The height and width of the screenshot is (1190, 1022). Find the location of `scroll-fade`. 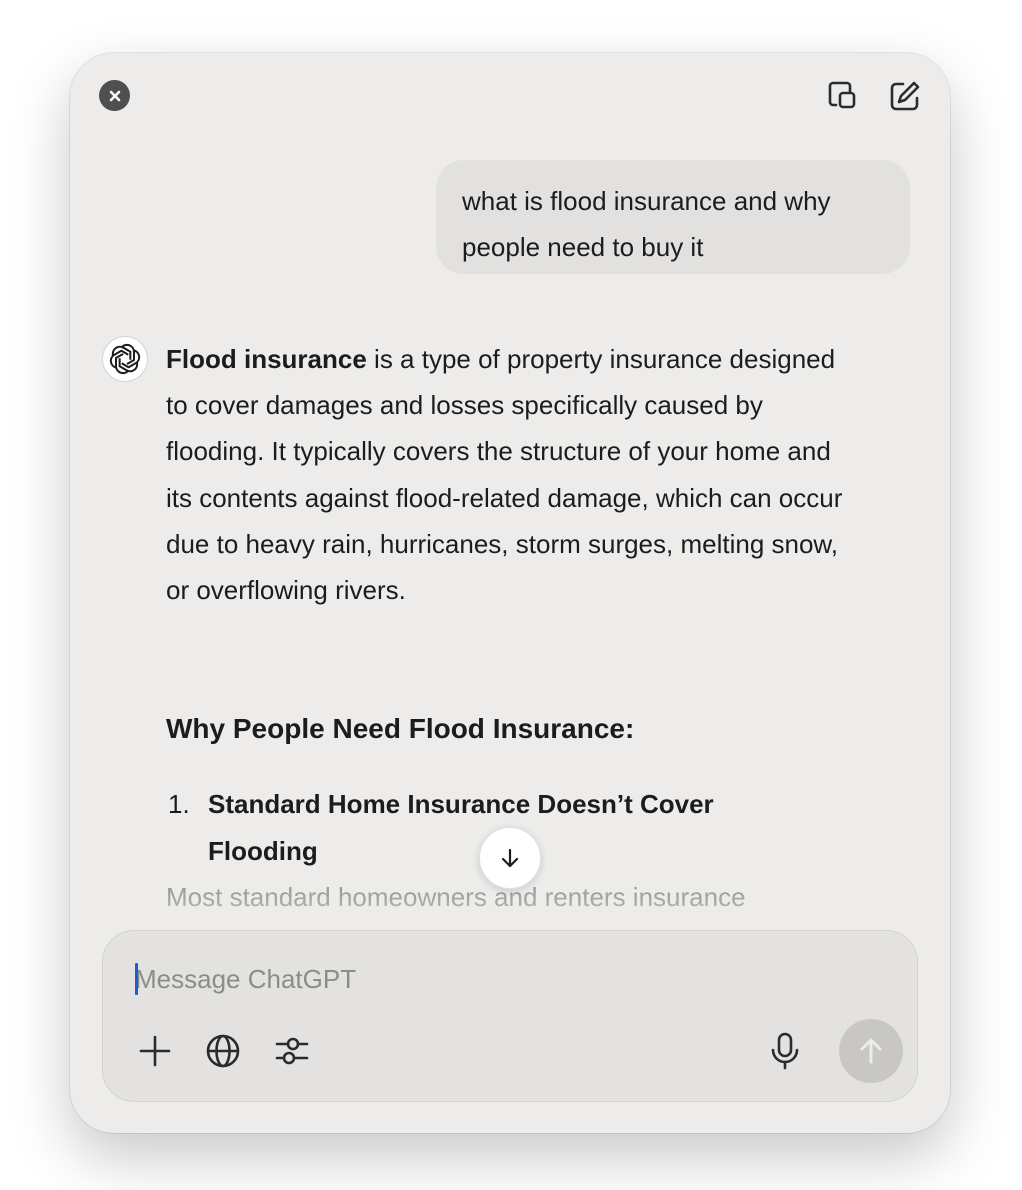

scroll-fade is located at coordinates (510, 910).